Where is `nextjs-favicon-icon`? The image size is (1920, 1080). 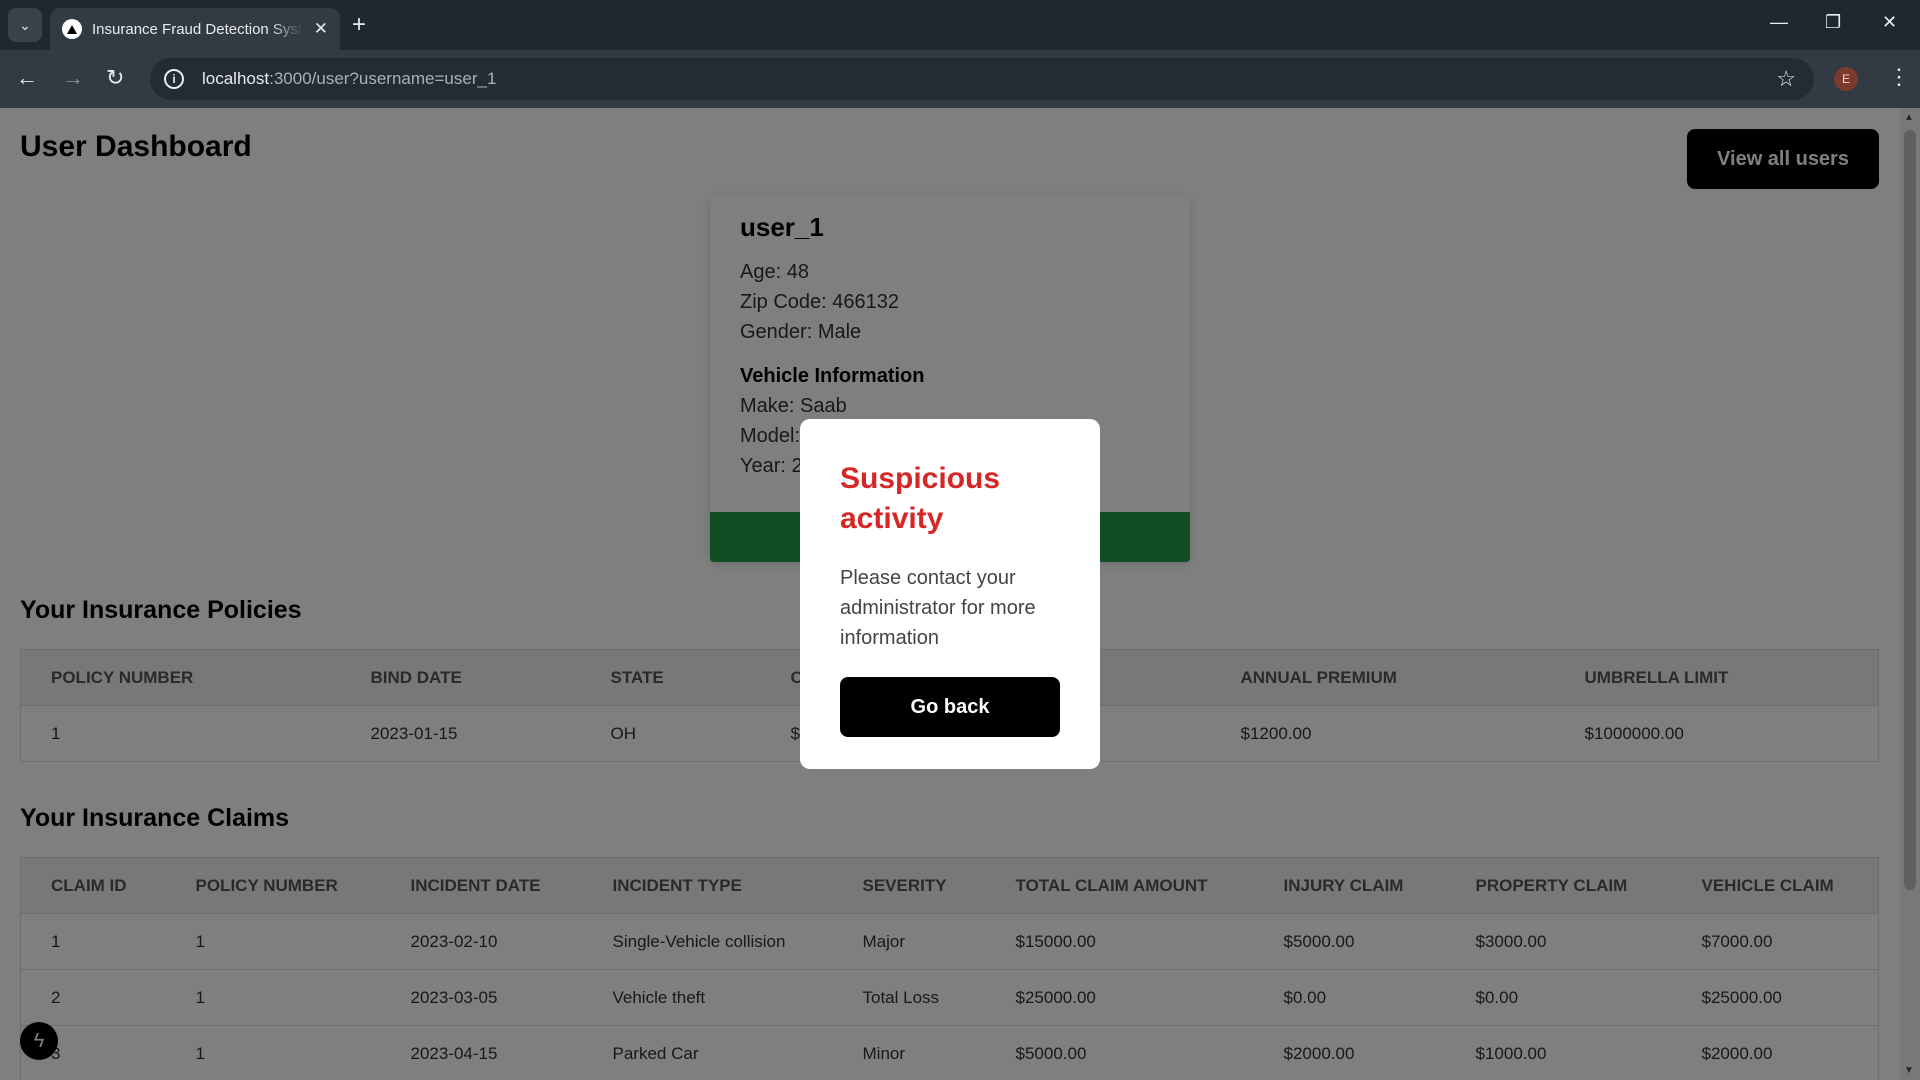
nextjs-favicon-icon is located at coordinates (72, 29).